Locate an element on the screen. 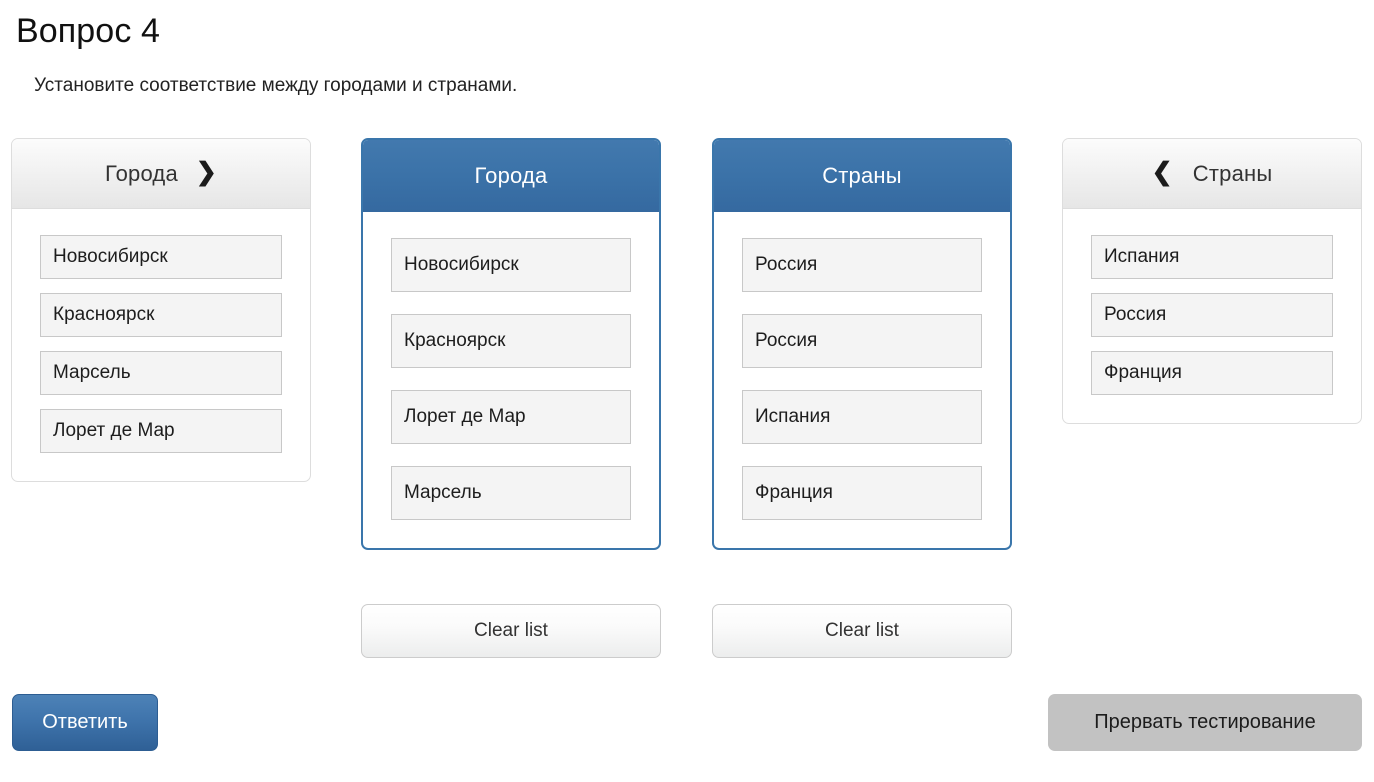  panel-source-countries: ❮ Страны Испания Россия Франция is located at coordinates (1212, 281).